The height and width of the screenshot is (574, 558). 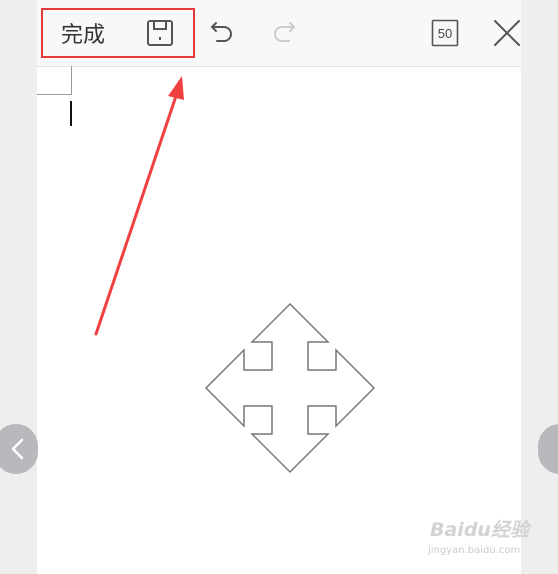 What do you see at coordinates (139, 206) in the screenshot?
I see `annotation-arrow` at bounding box center [139, 206].